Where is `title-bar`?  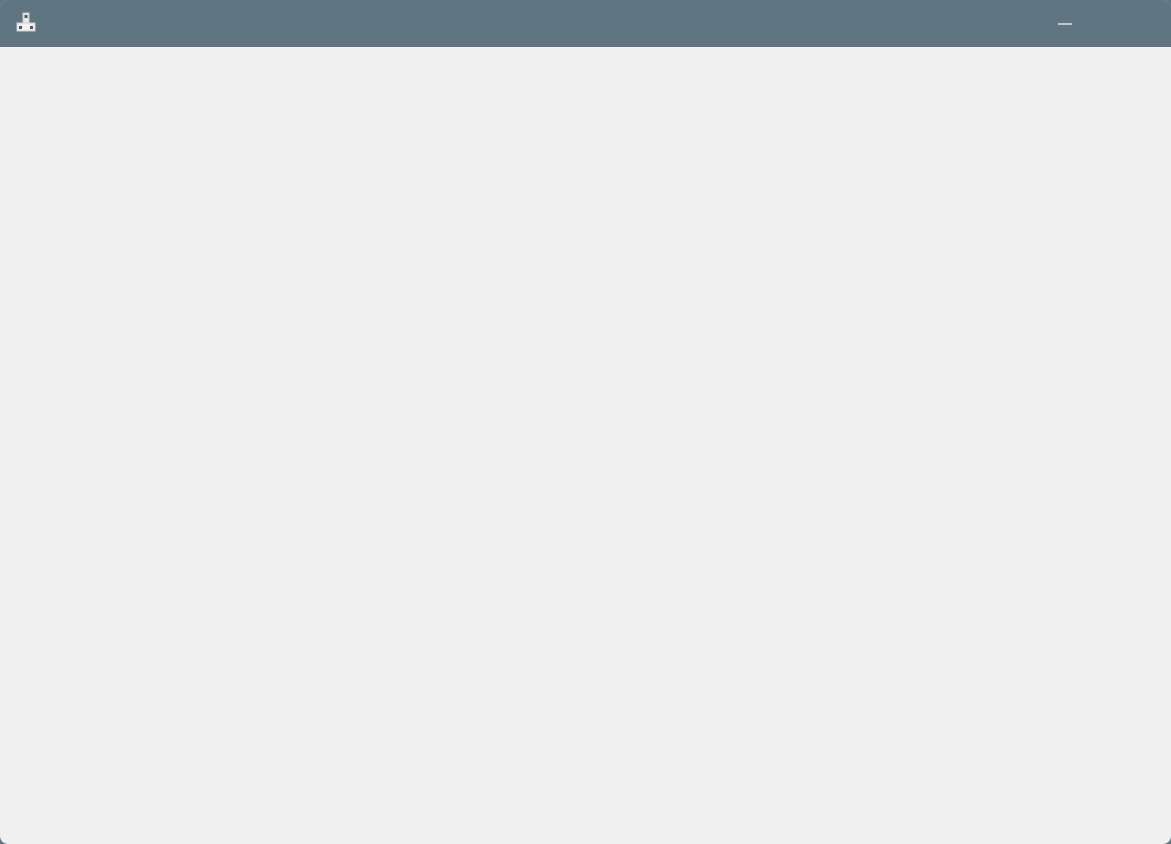 title-bar is located at coordinates (585, 23).